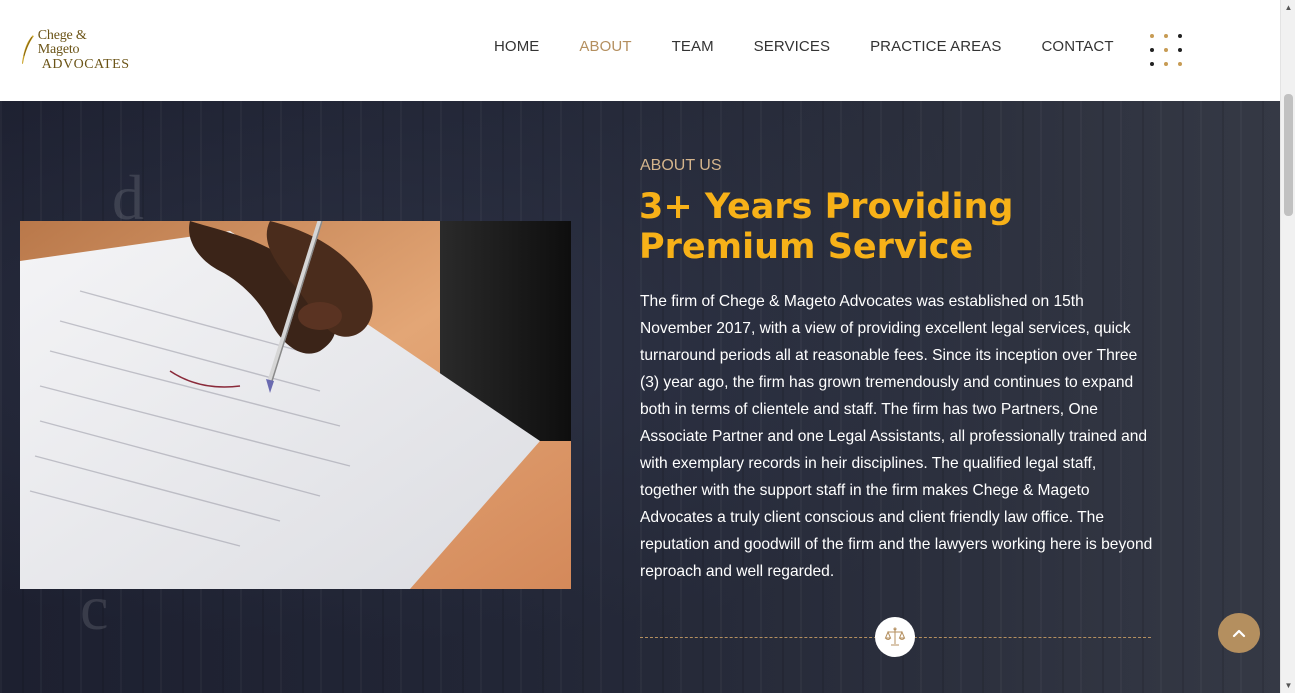 The height and width of the screenshot is (693, 1295). I want to click on nav-contact: CONTACT, so click(1078, 46).